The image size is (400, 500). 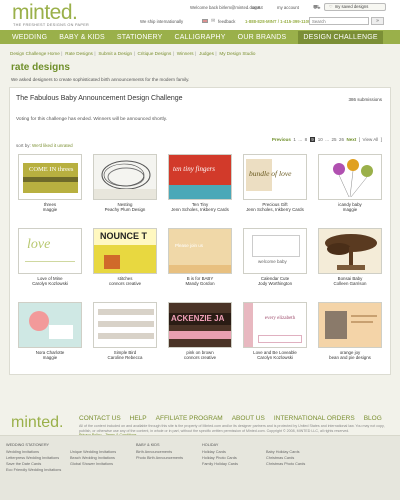 I want to click on design-thumbnail: ten tiny fingers, so click(x=200, y=177).